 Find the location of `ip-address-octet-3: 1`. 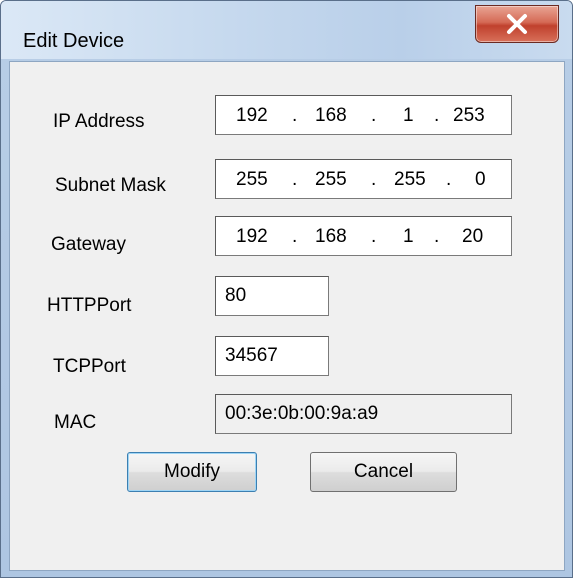

ip-address-octet-3: 1 is located at coordinates (408, 116).